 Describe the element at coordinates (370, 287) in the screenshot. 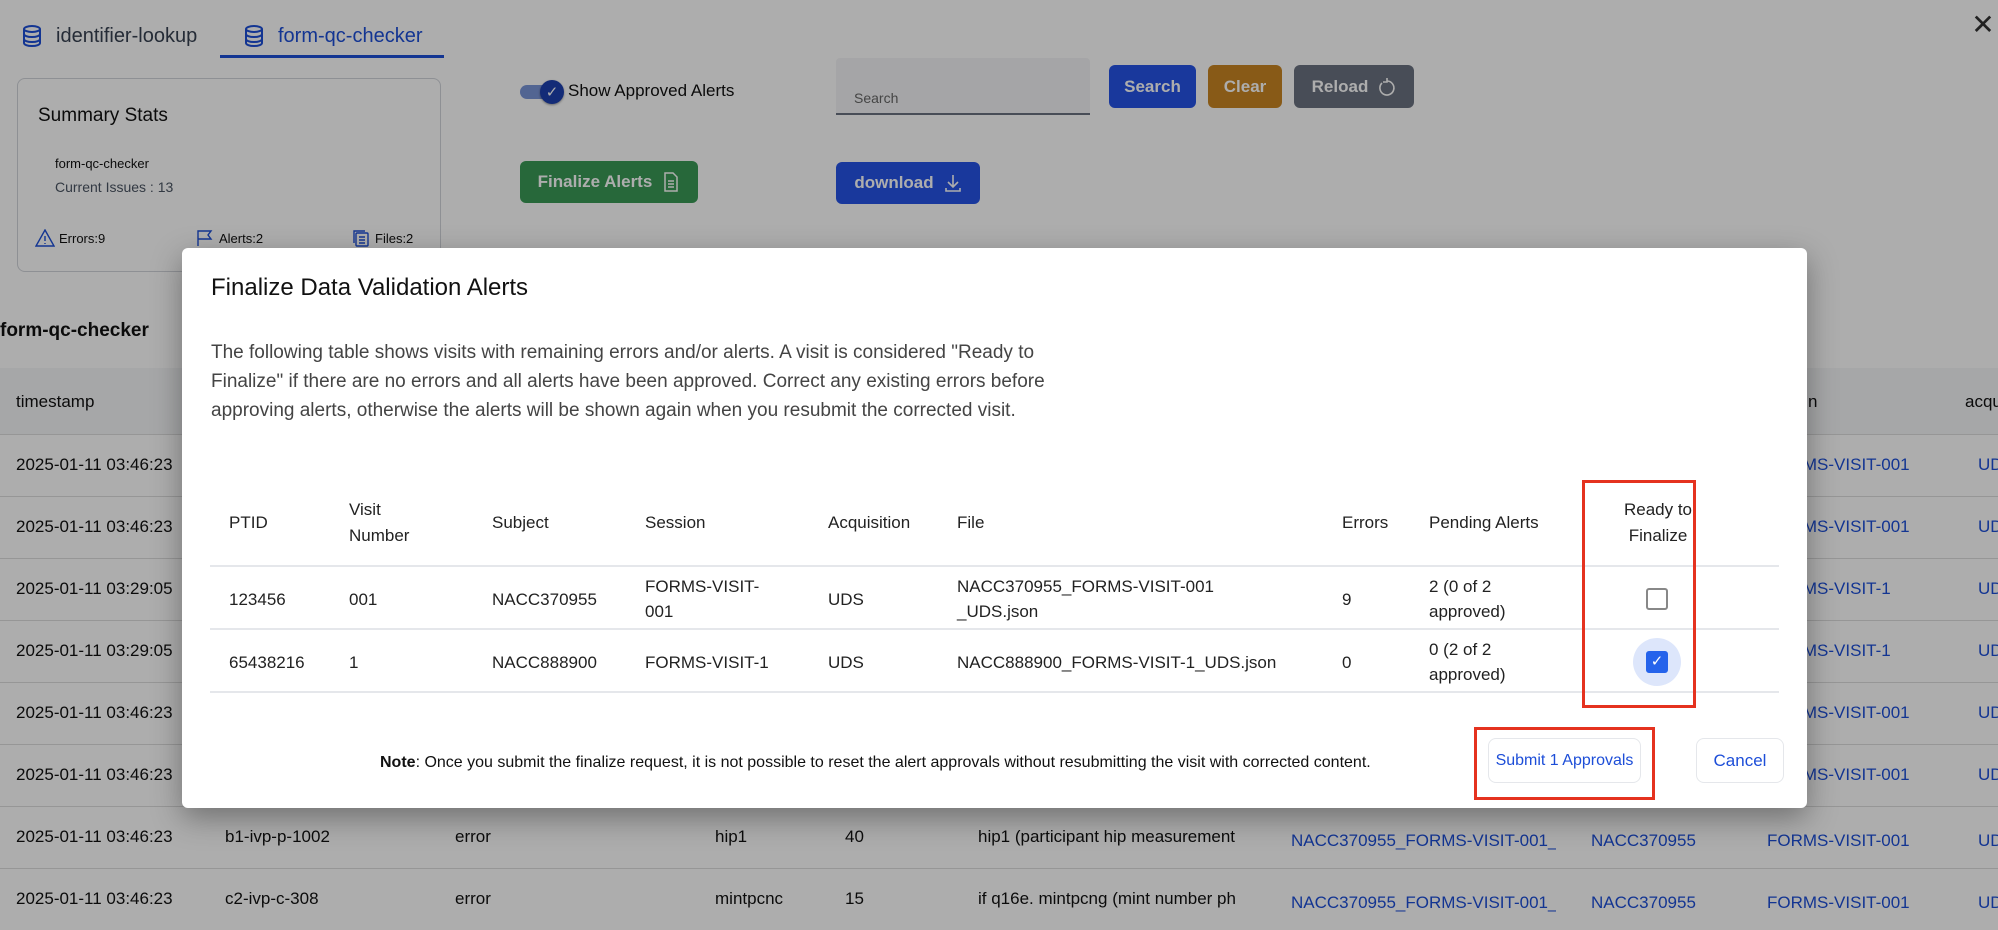

I see `dialog-title: Finalize Data Validation Alerts` at that location.